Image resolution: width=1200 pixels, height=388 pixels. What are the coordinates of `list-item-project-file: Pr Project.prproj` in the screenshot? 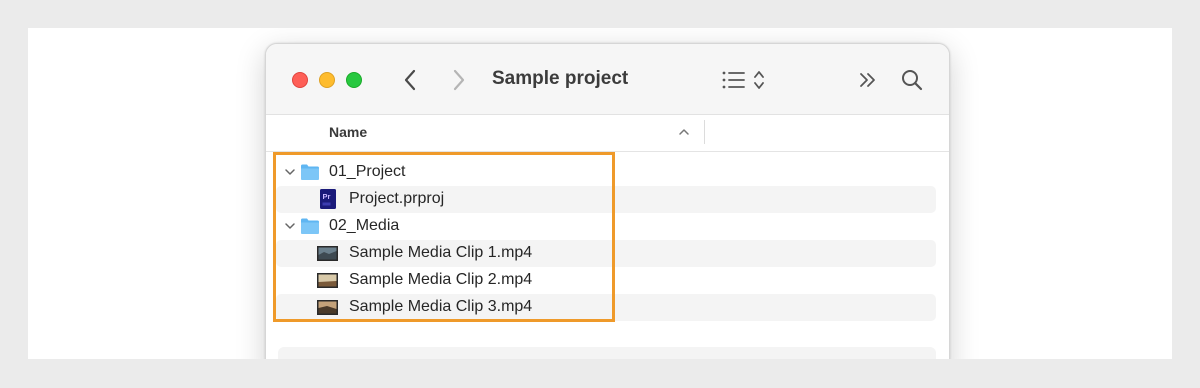 It's located at (606, 199).